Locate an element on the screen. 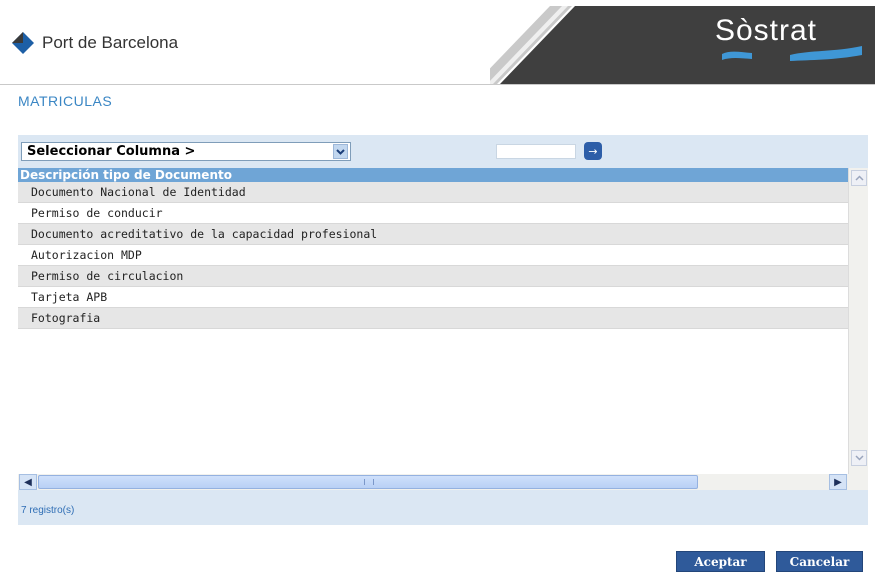 The width and height of the screenshot is (875, 573). arrow-right-icon: → is located at coordinates (593, 151).